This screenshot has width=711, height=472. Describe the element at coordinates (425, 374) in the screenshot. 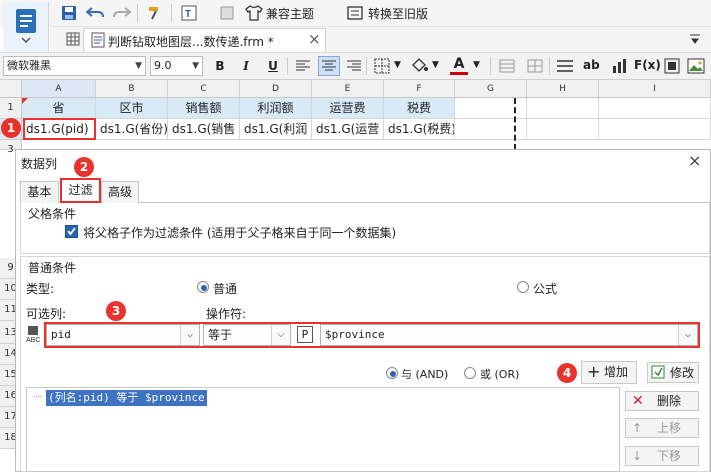

I see `and-label: 与 (AND)` at that location.